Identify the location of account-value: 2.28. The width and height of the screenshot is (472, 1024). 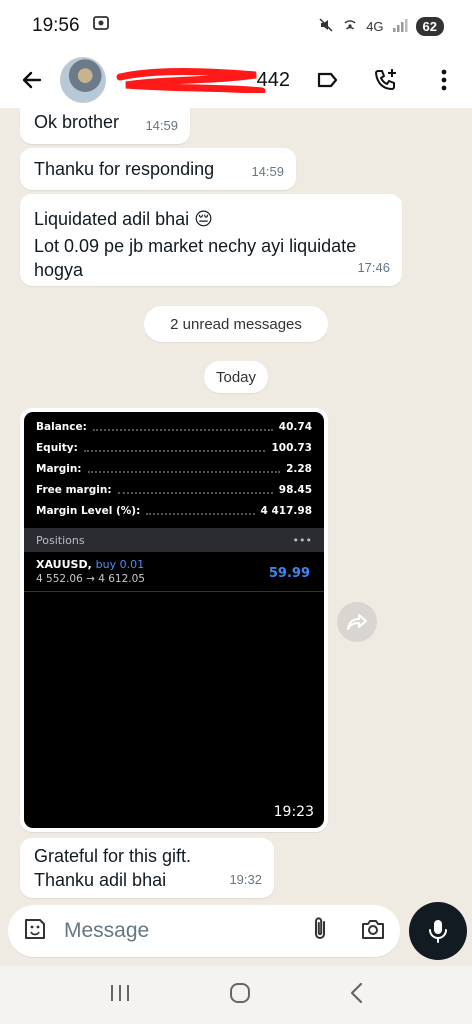
(299, 468).